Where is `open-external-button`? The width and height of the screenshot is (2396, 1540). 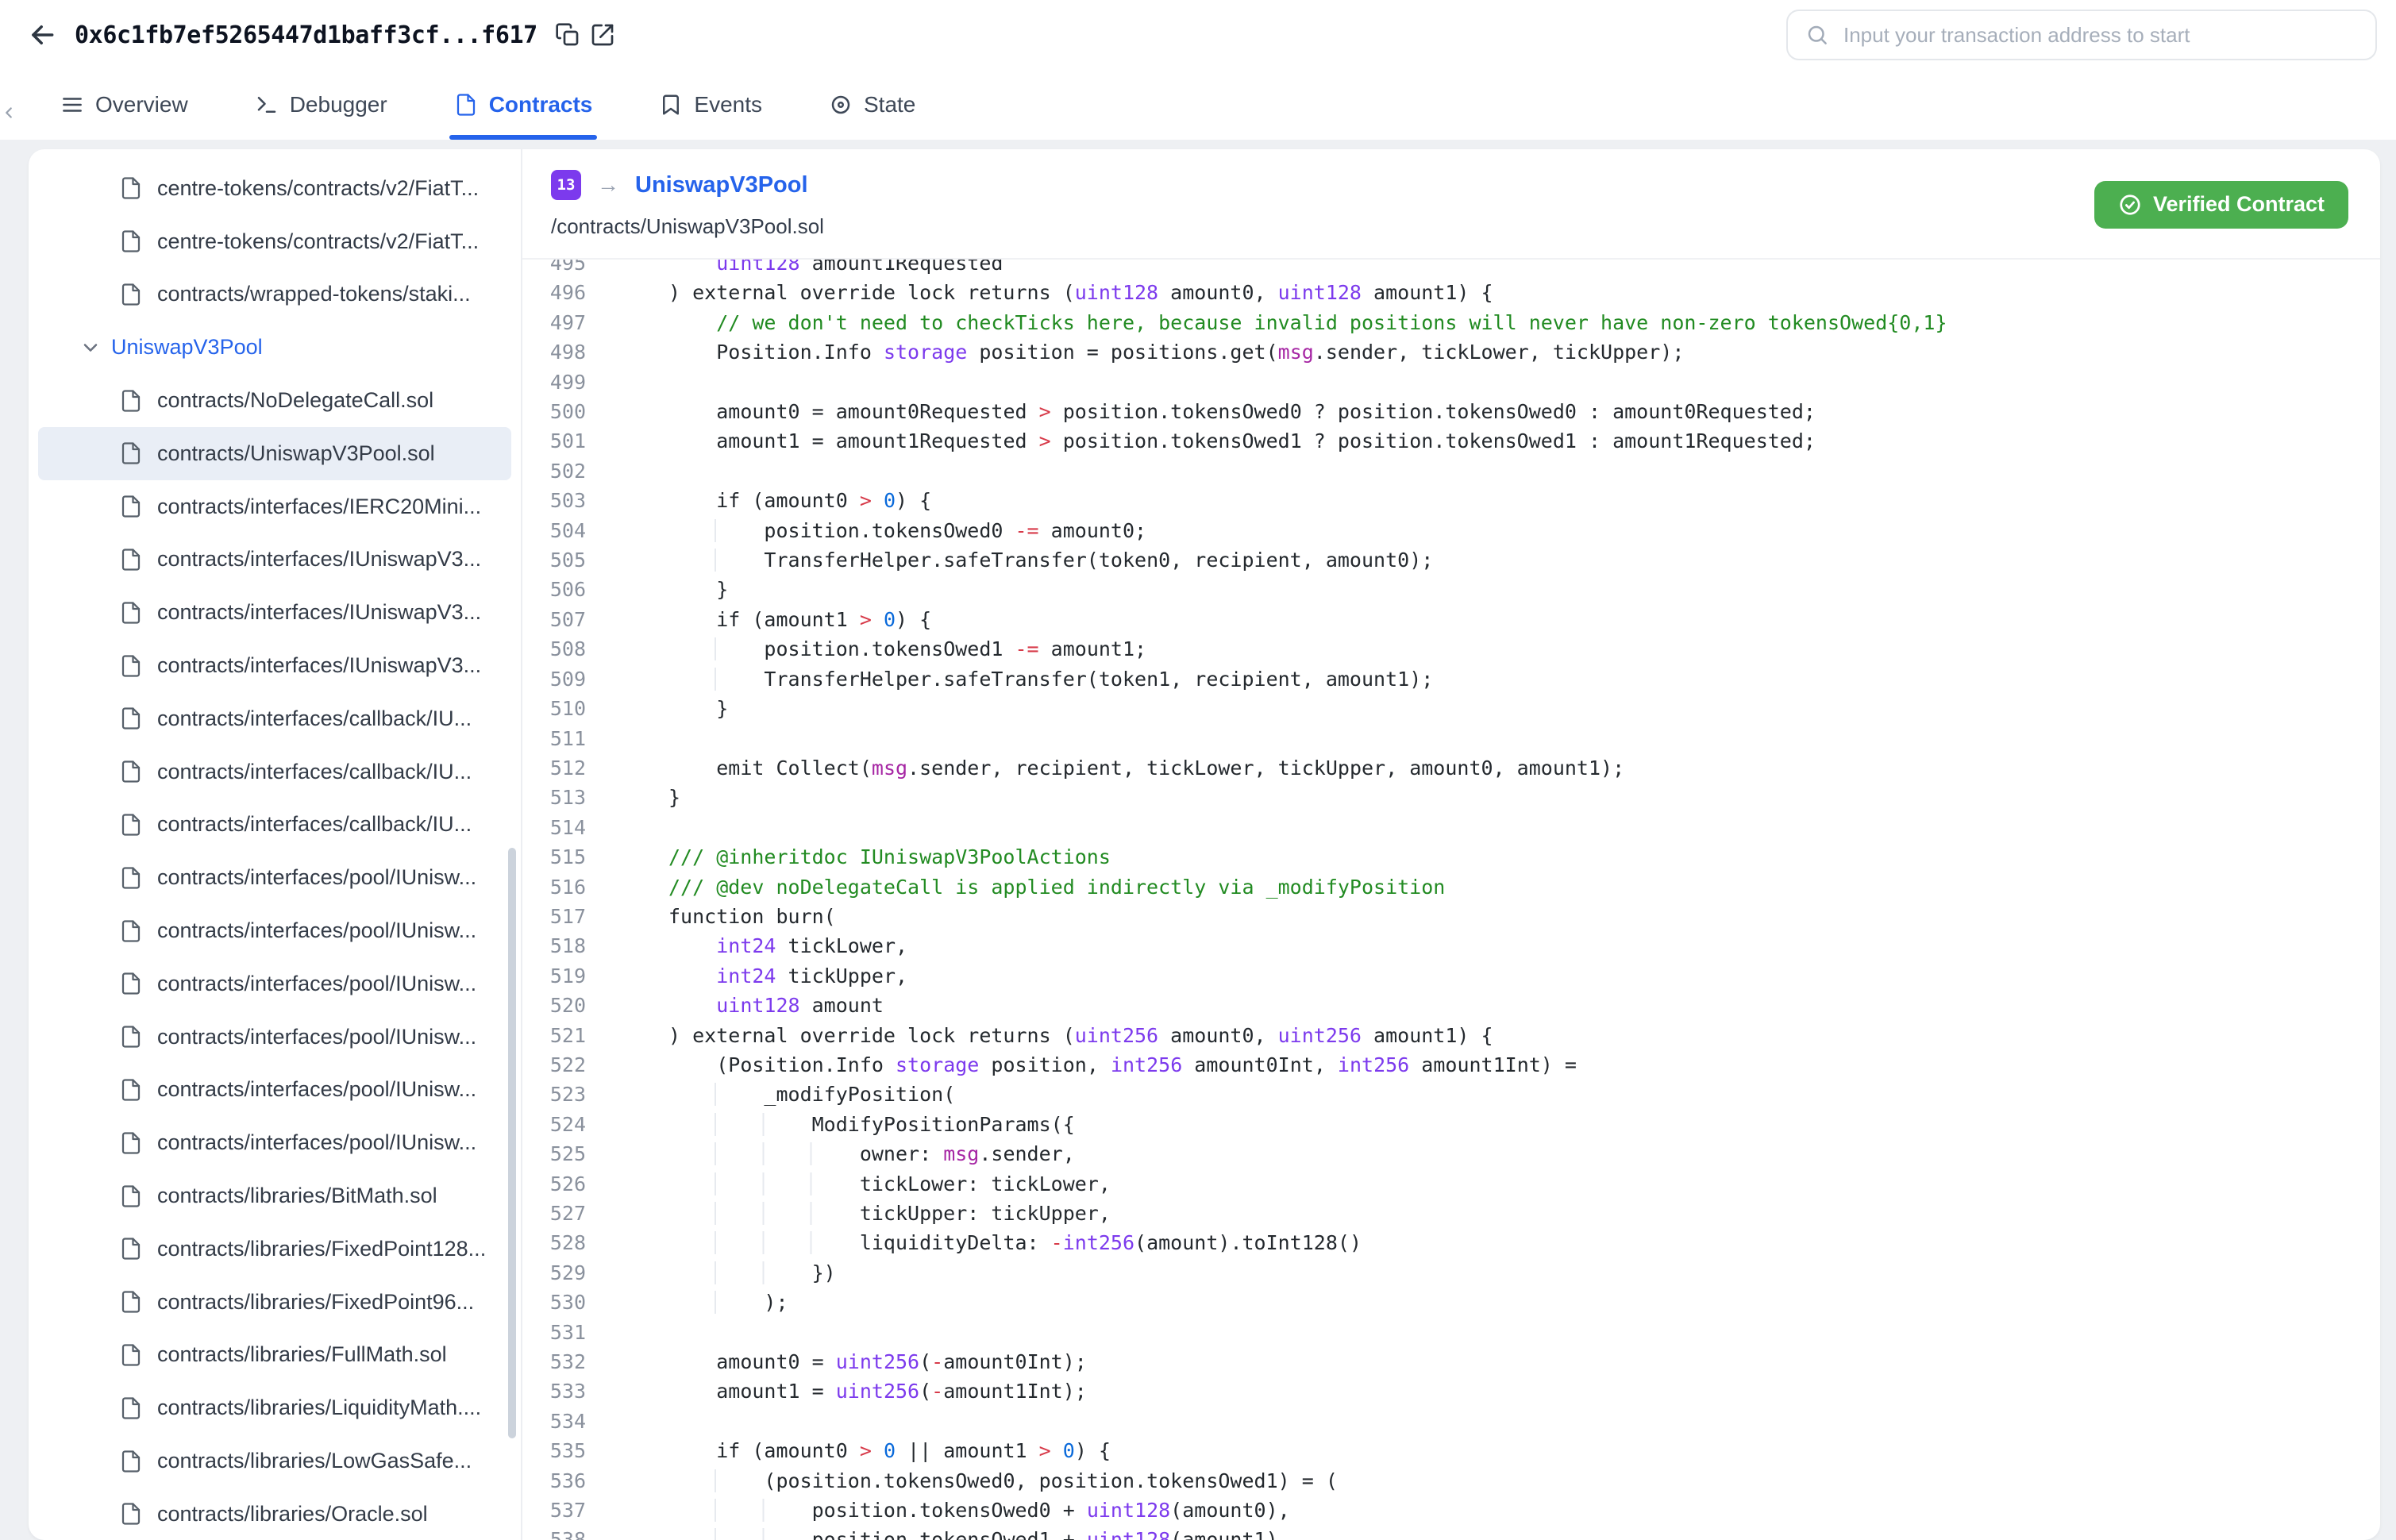 open-external-button is located at coordinates (602, 34).